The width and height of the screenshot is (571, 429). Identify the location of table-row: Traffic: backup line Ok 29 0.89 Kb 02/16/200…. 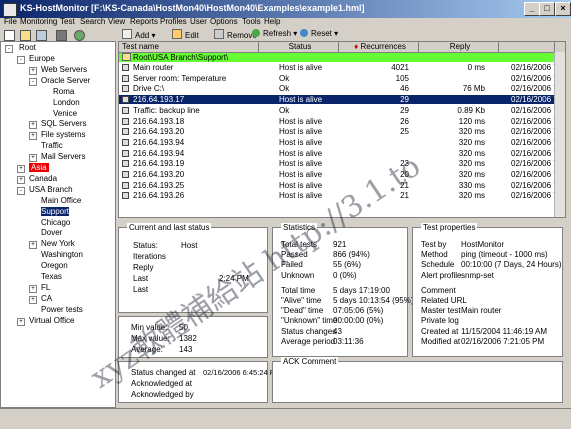
(342, 110).